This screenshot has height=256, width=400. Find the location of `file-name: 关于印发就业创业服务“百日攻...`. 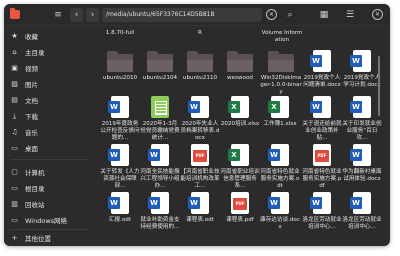

file-name: 关于印发就业创业服务“百日攻... is located at coordinates (362, 131).